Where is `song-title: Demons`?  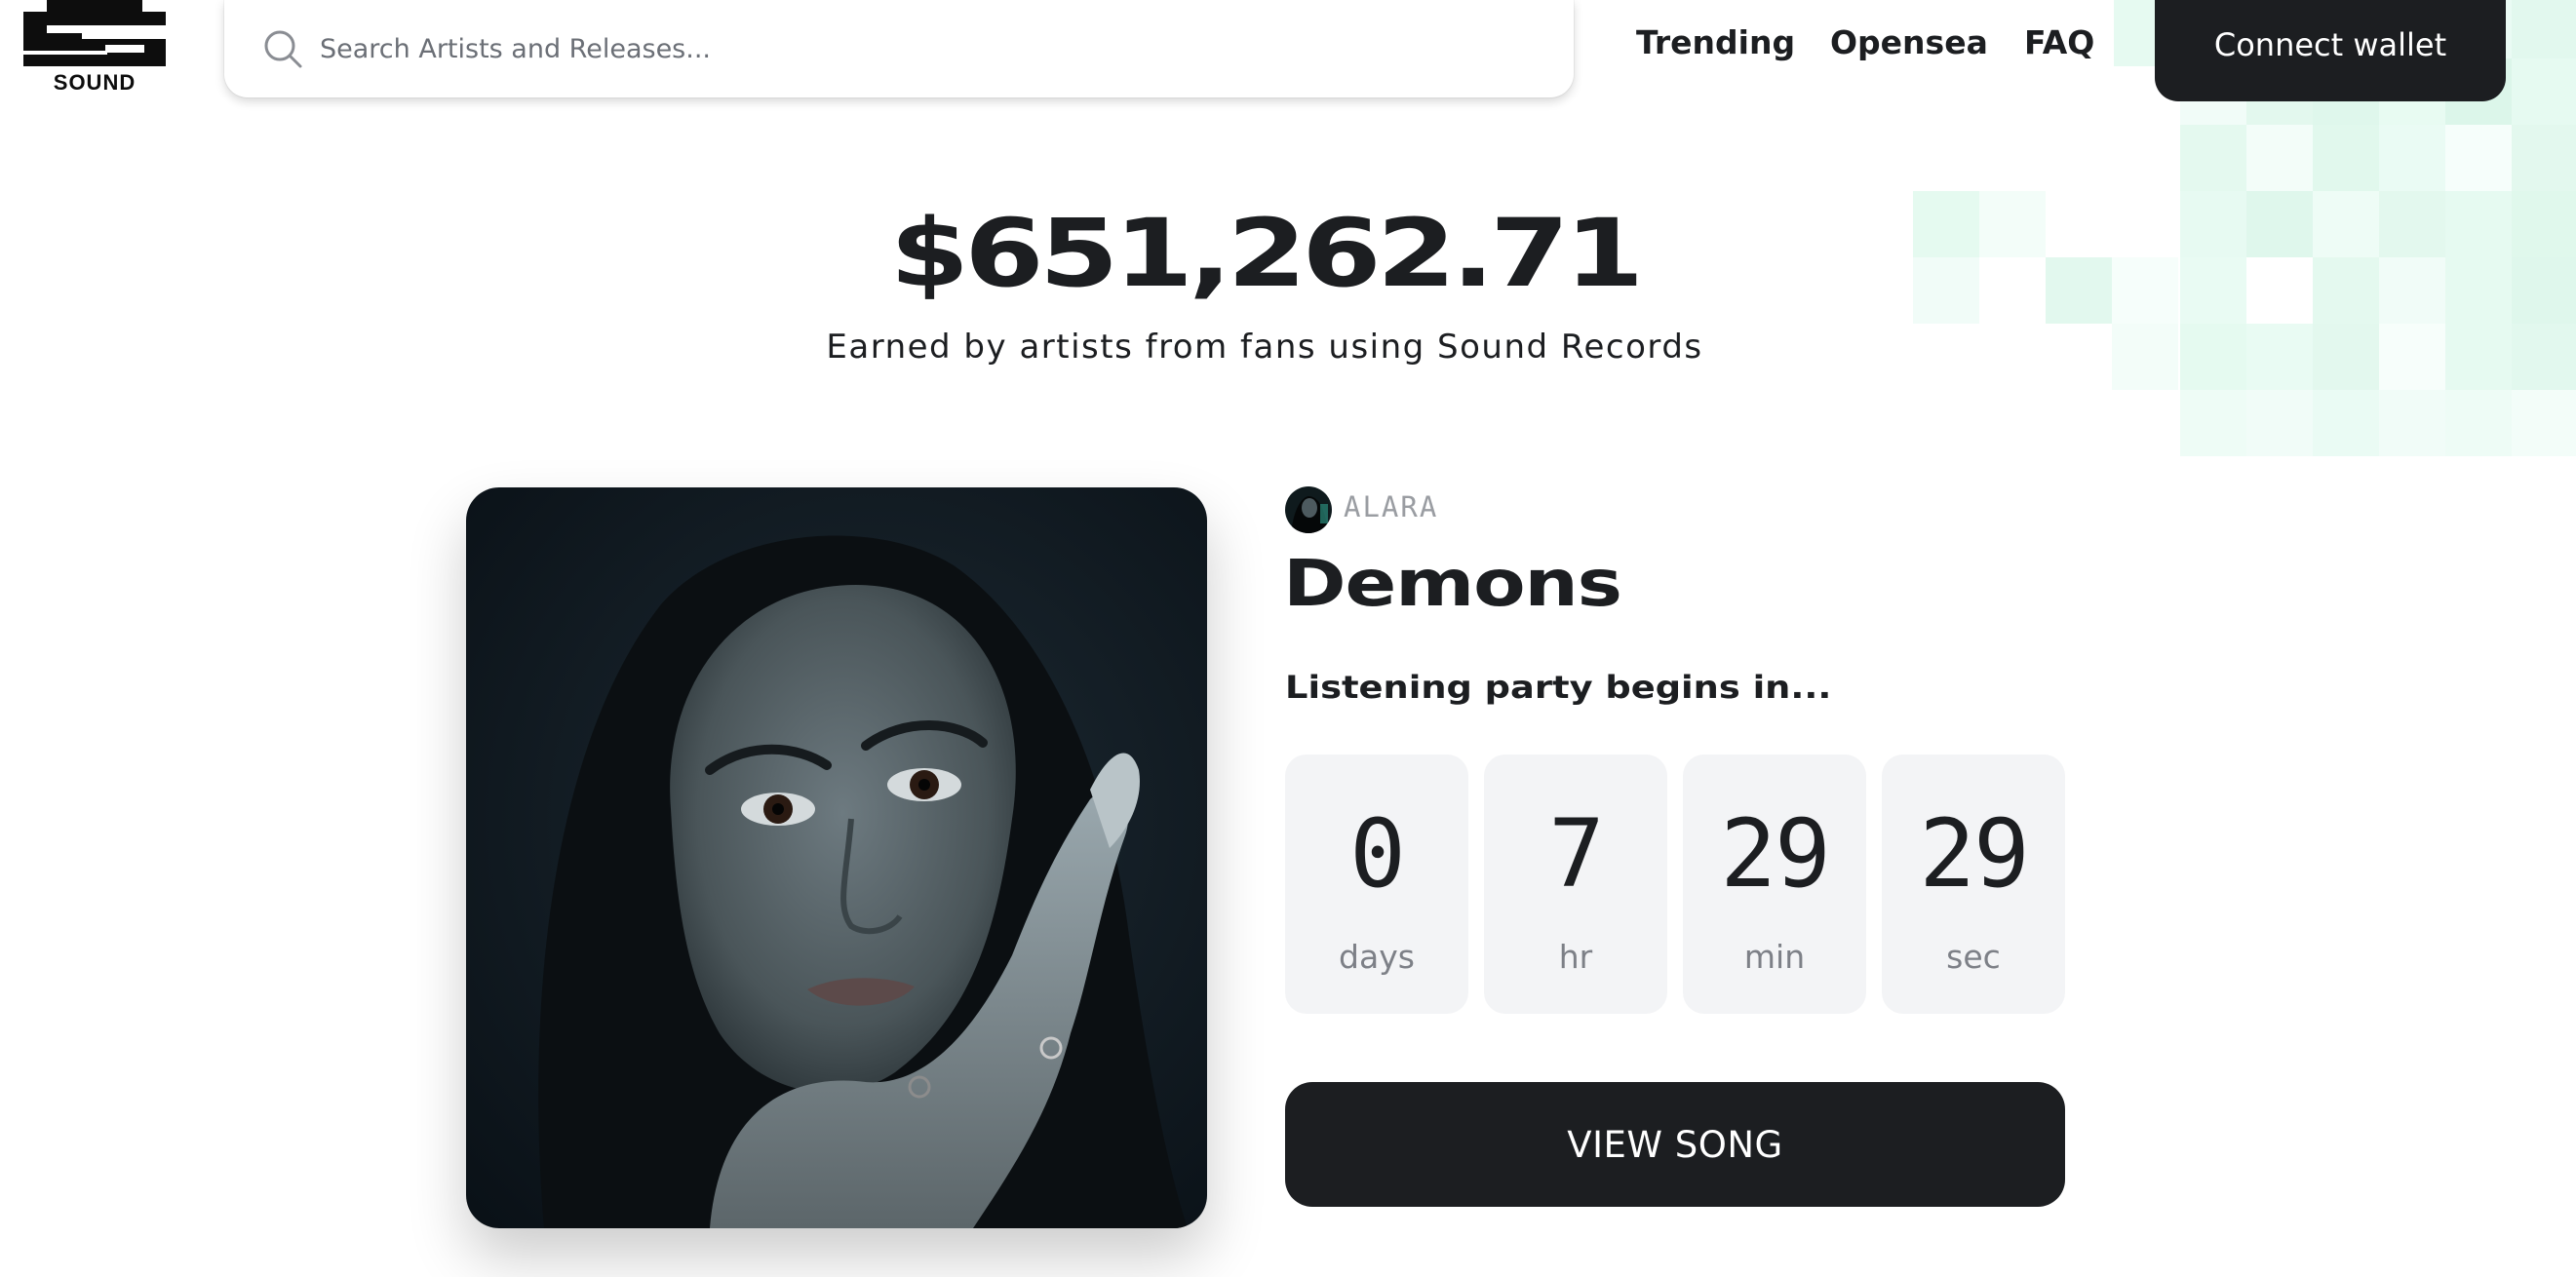
song-title: Demons is located at coordinates (1452, 583).